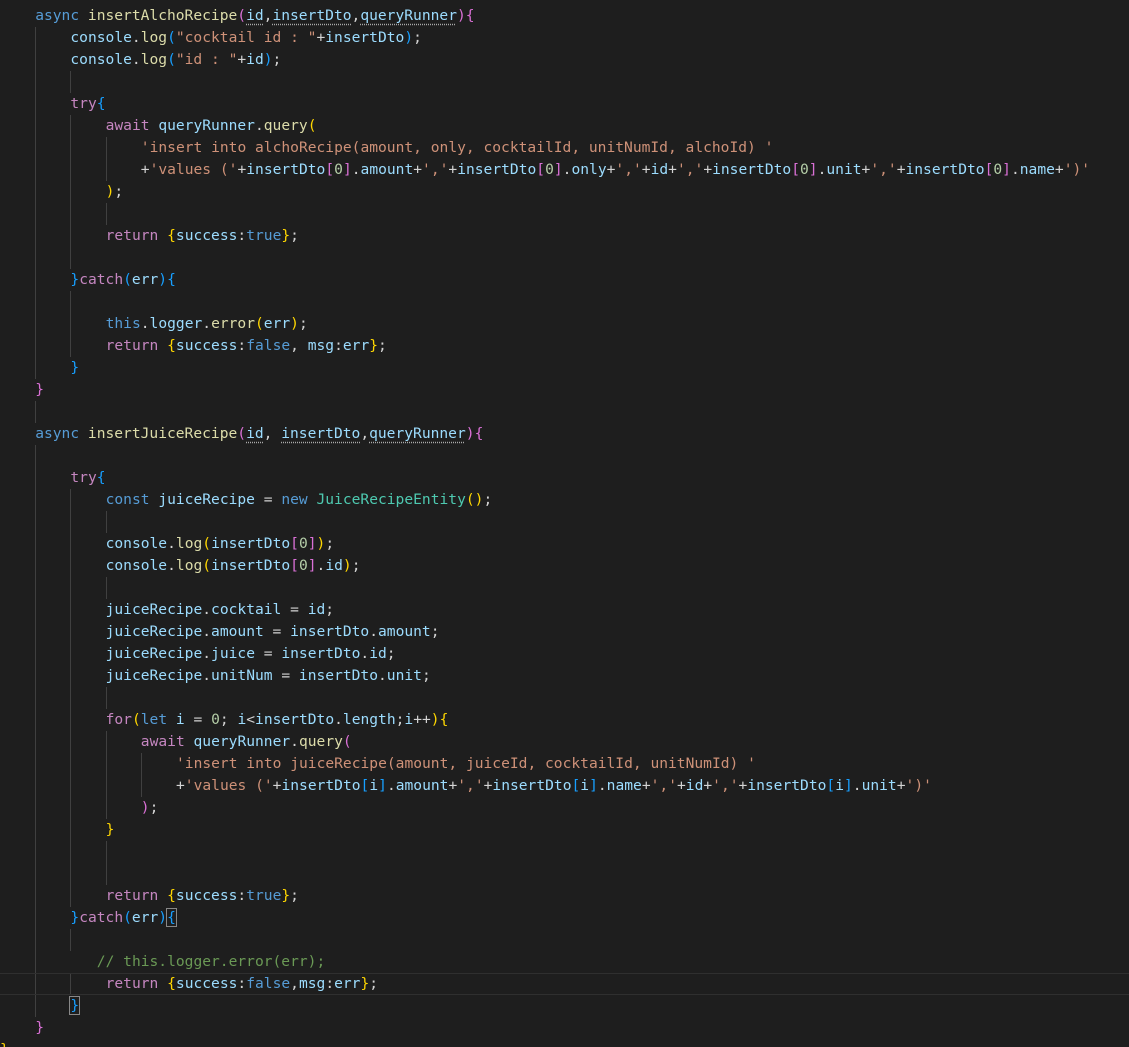 The height and width of the screenshot is (1047, 1129). I want to click on code-comment: // this.logger.error(err);, so click(211, 961).